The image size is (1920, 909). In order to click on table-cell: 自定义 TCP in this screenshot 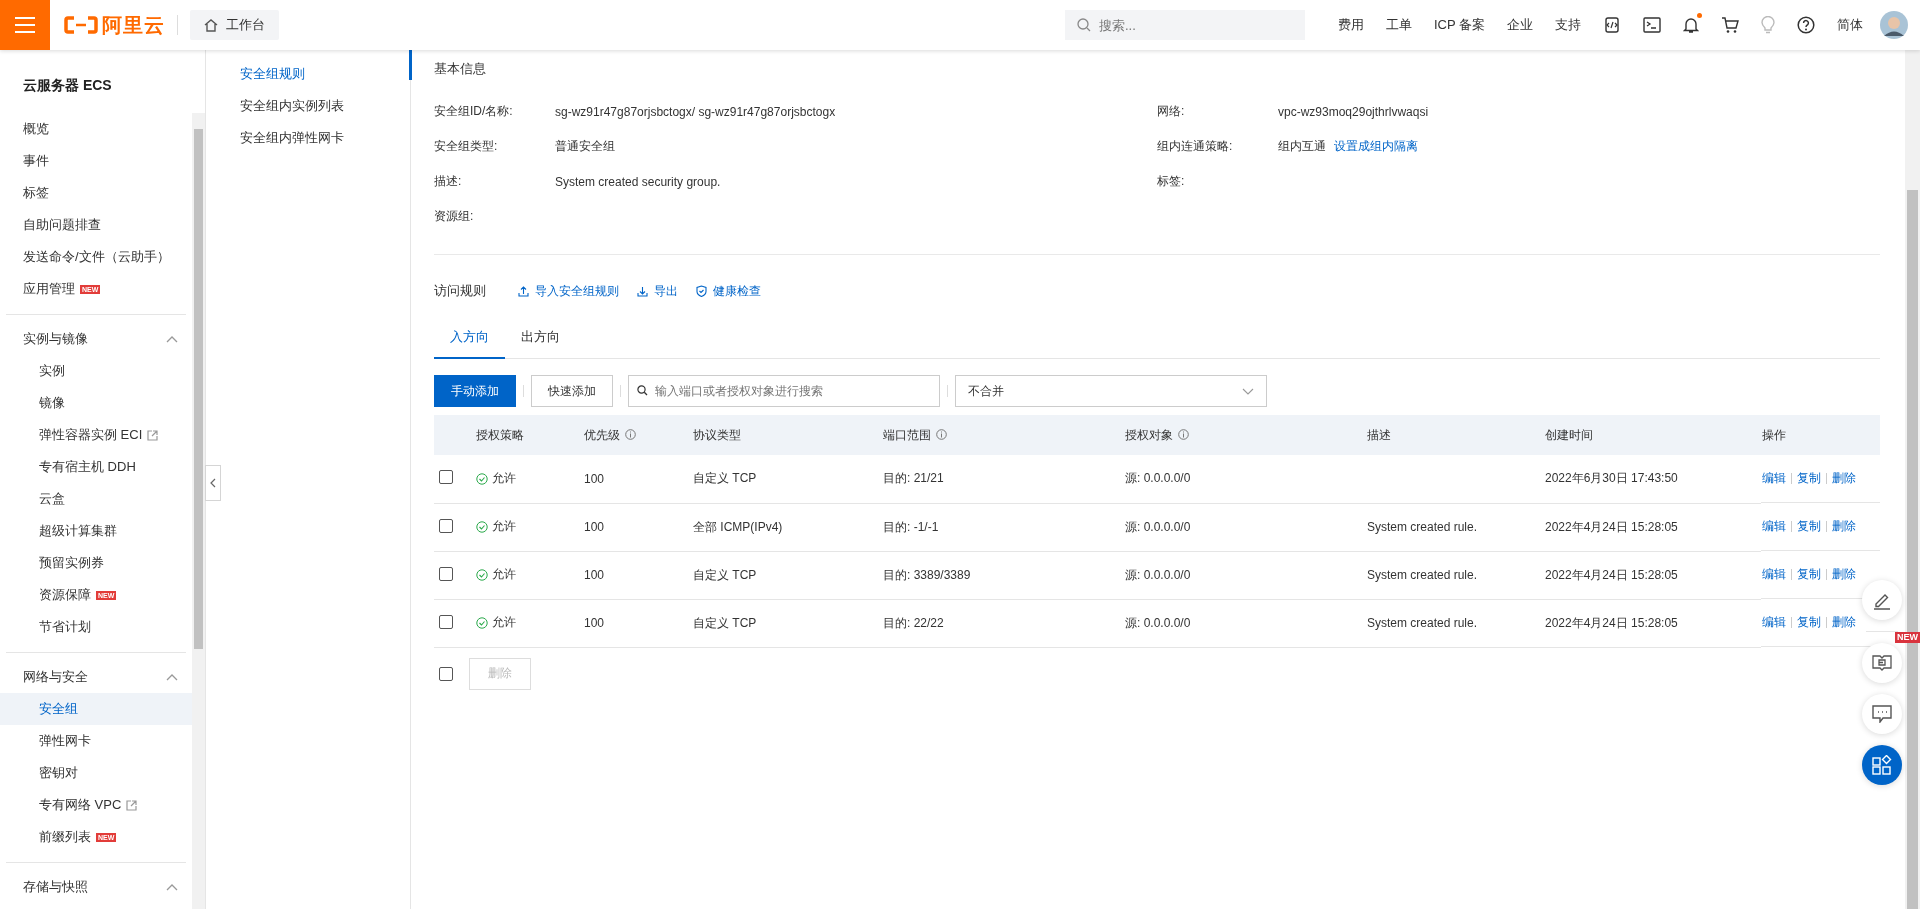, I will do `click(725, 574)`.